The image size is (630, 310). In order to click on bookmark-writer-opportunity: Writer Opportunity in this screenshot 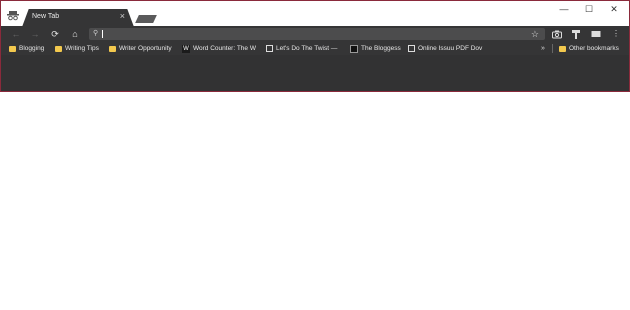, I will do `click(140, 48)`.